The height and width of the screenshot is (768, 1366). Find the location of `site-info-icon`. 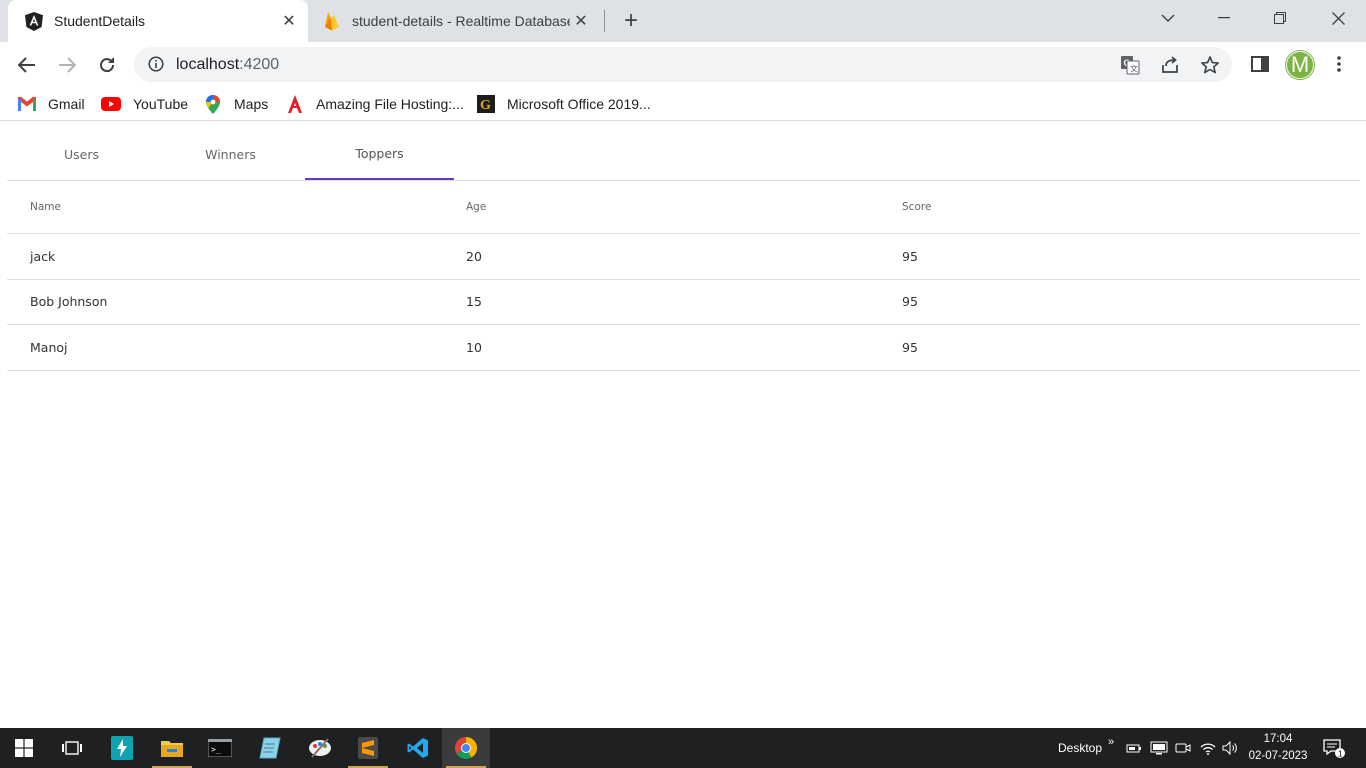

site-info-icon is located at coordinates (156, 66).